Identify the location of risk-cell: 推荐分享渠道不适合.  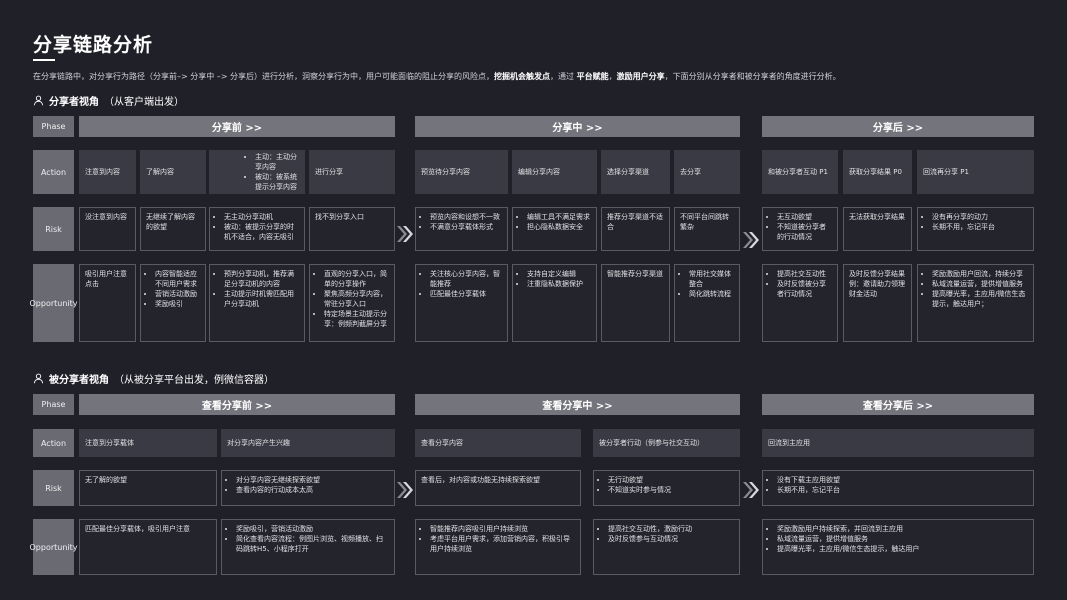
(635, 229).